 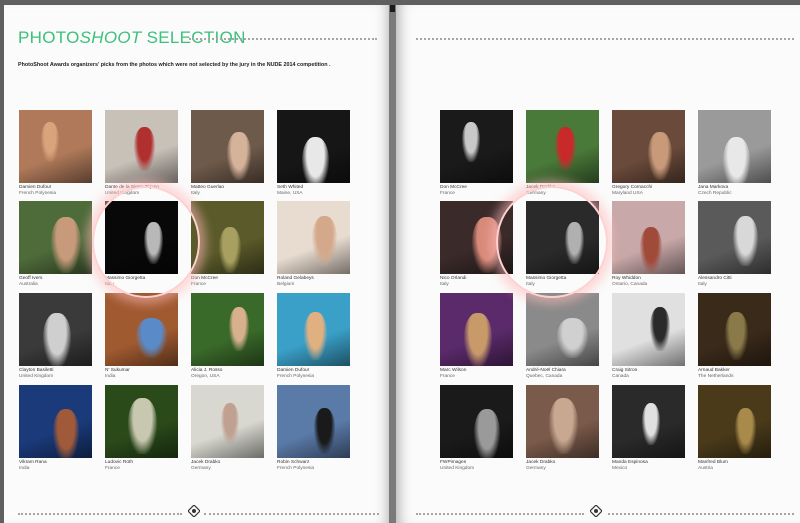 I want to click on photo-caption: Robin Schwarz French Polynesia, so click(x=318, y=466).